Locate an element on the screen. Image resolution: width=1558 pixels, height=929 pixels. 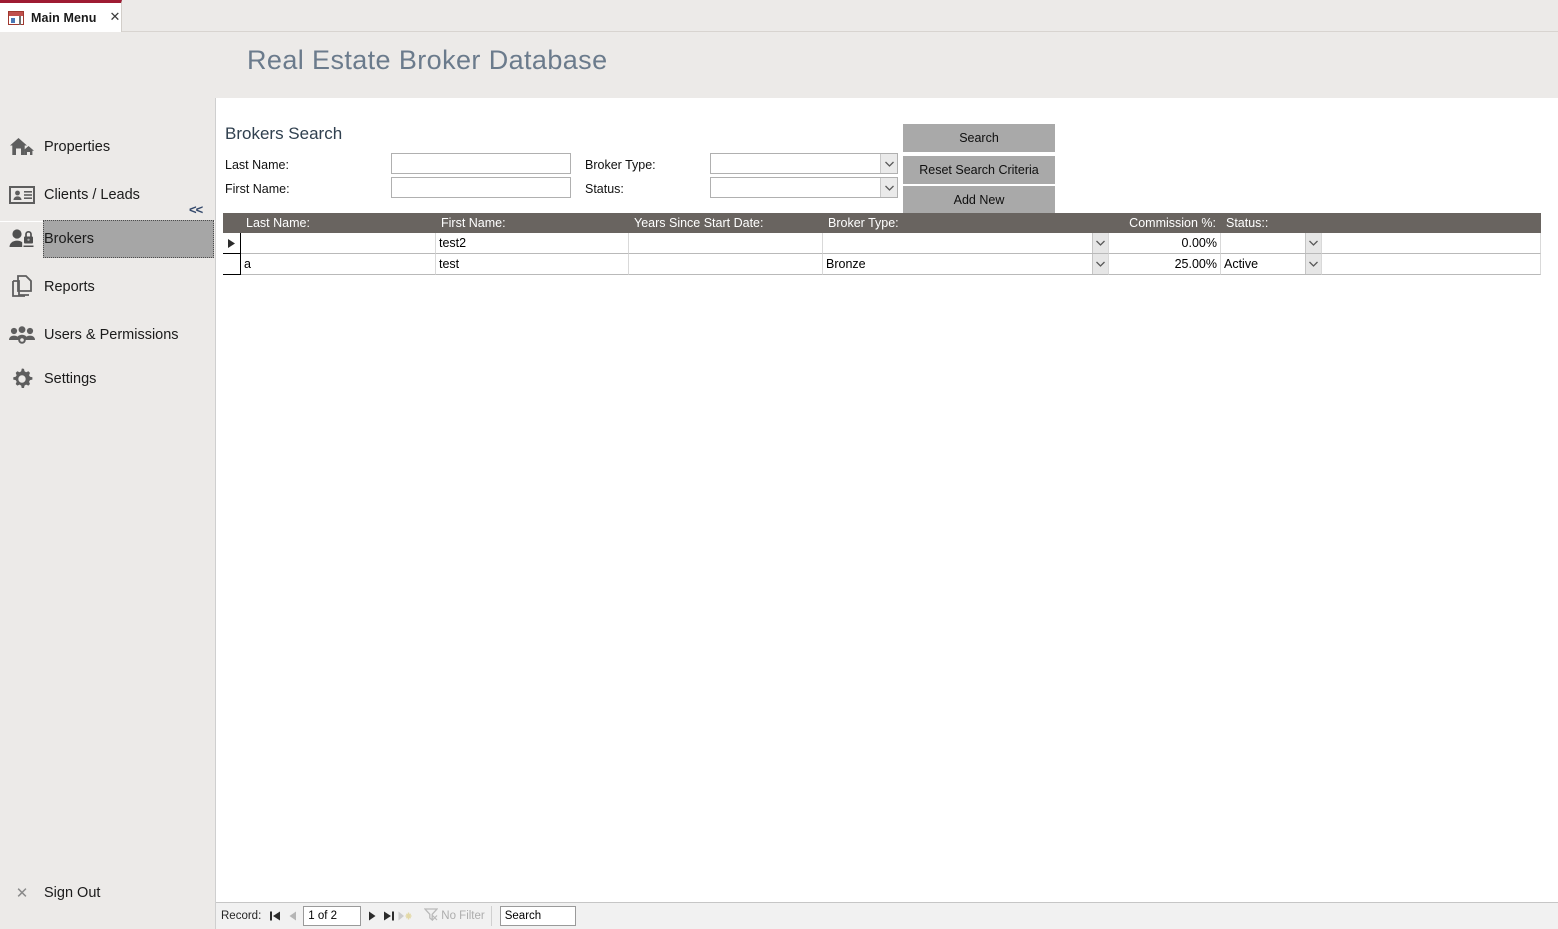
broker-type-combo is located at coordinates (804, 163).